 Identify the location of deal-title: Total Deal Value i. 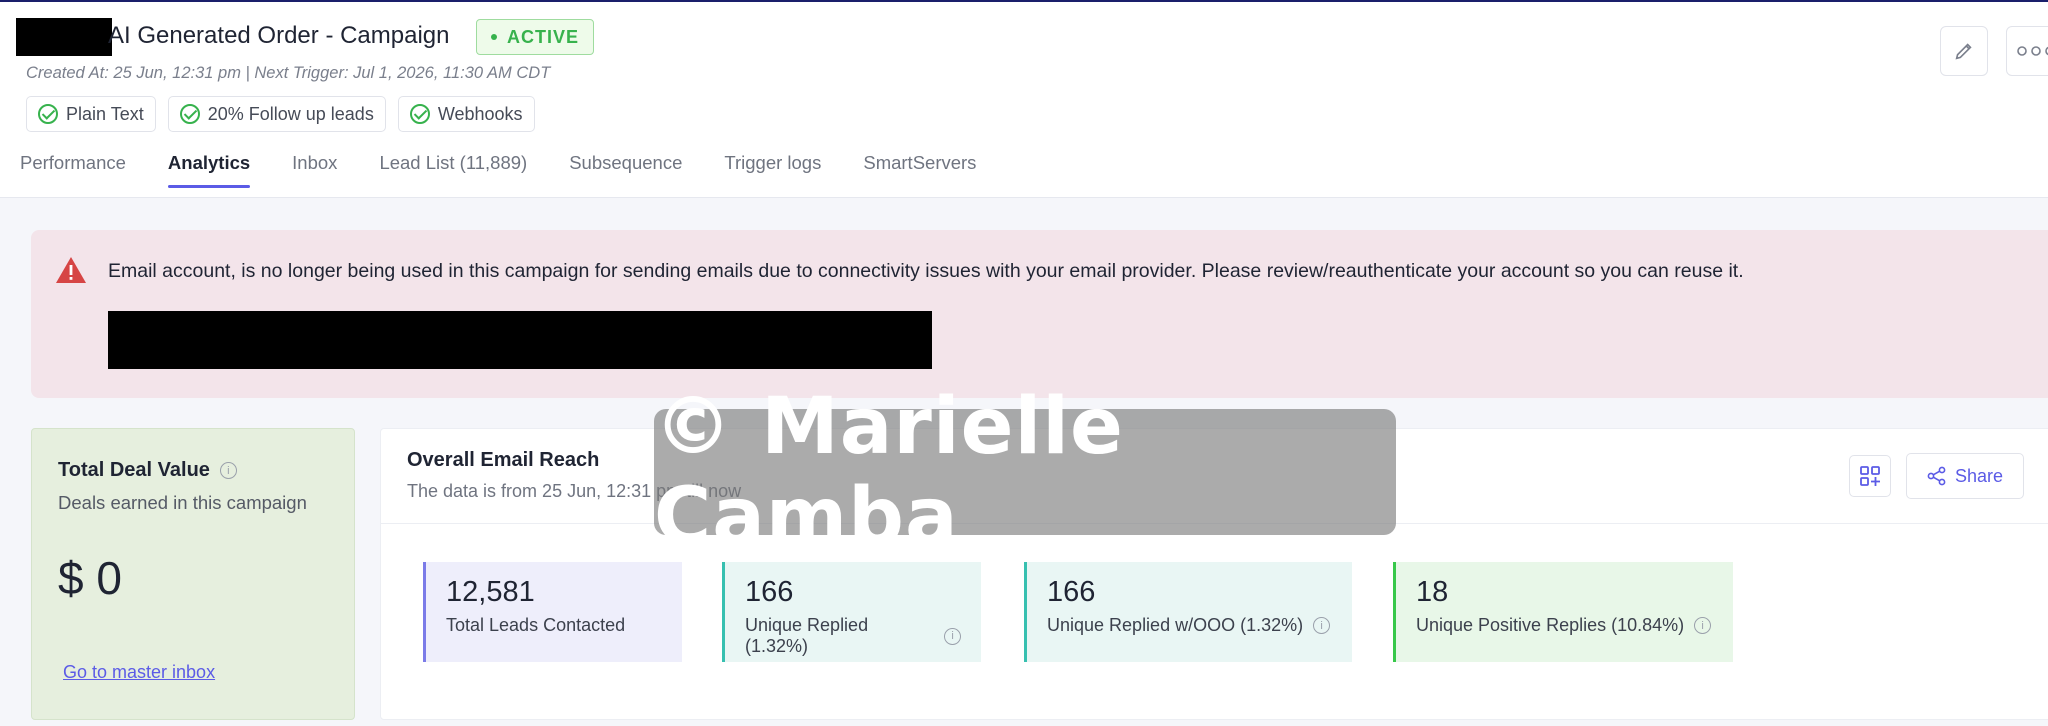
(147, 470).